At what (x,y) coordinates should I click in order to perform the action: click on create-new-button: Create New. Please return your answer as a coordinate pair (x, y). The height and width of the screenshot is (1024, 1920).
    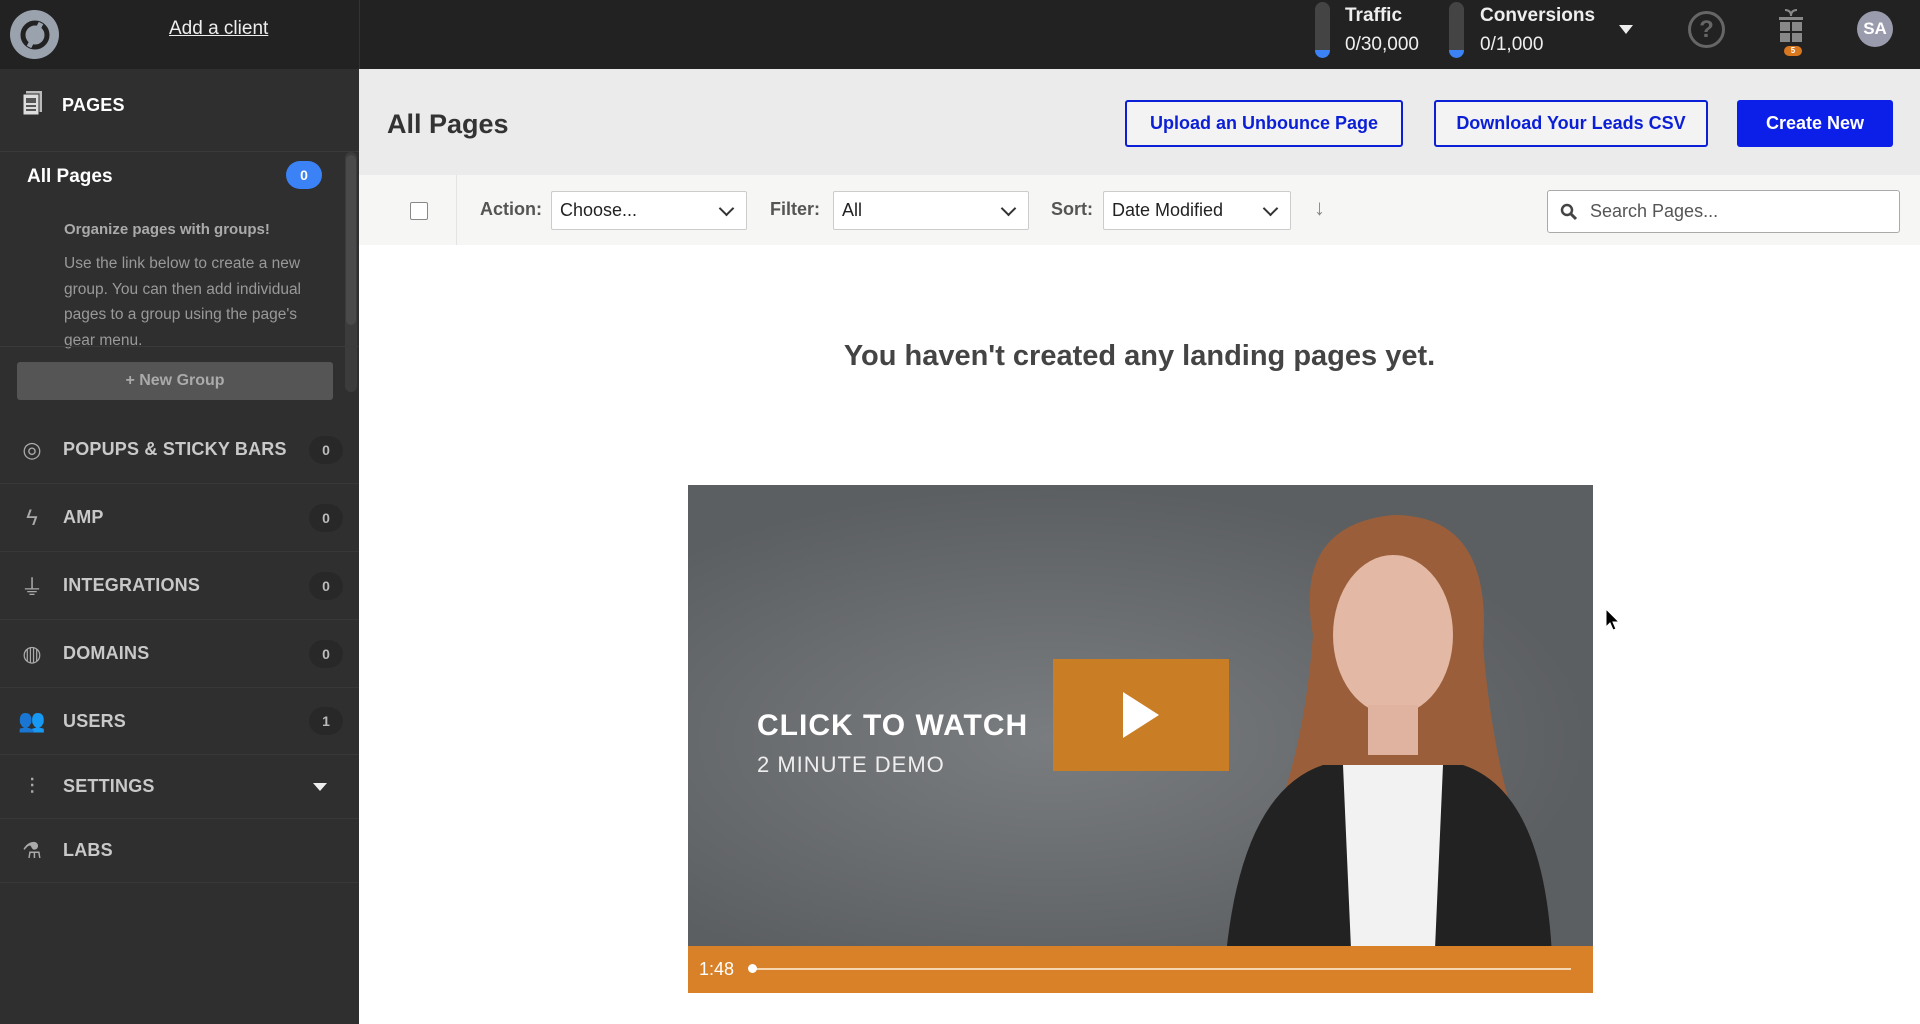
    Looking at the image, I should click on (1815, 123).